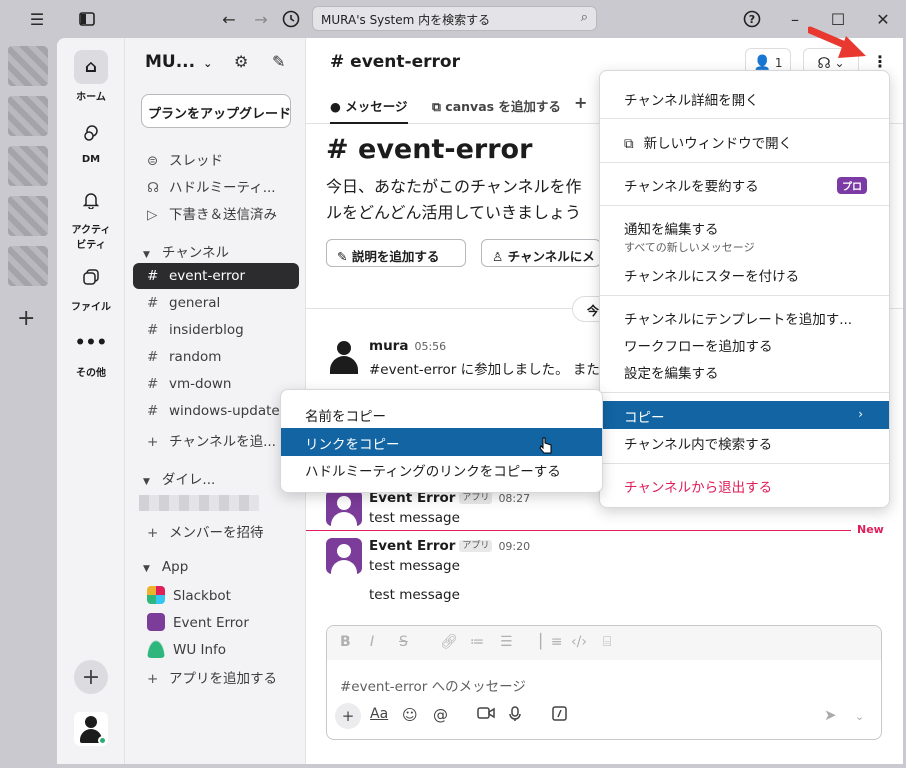 Image resolution: width=906 pixels, height=768 pixels. What do you see at coordinates (91, 217) in the screenshot?
I see `nav-activity: アクティ ビティ` at bounding box center [91, 217].